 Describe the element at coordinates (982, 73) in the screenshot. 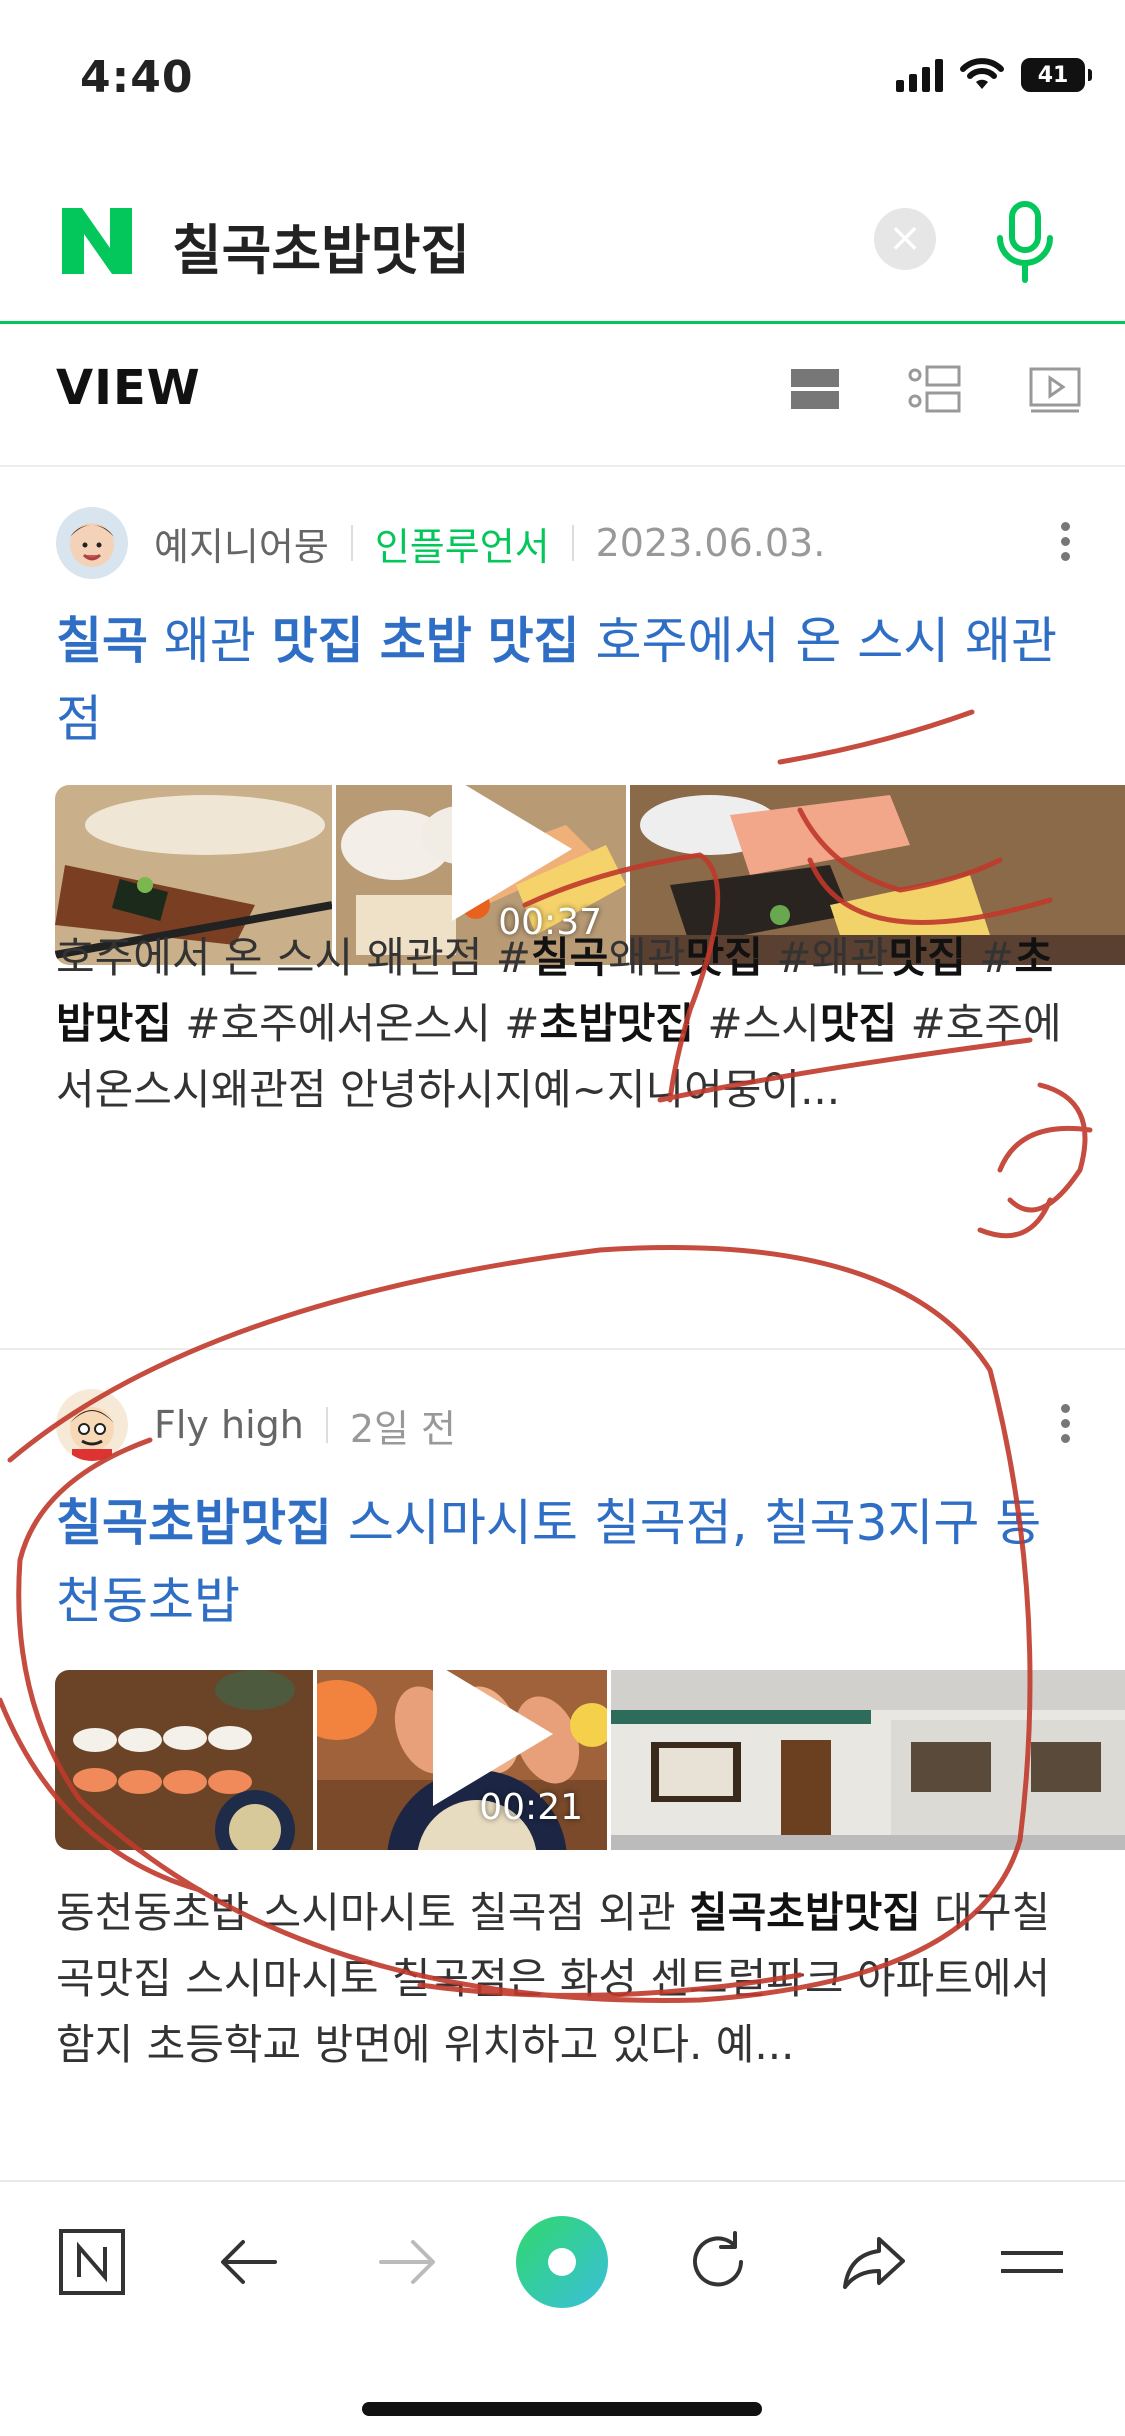

I see `wifi-icon` at that location.